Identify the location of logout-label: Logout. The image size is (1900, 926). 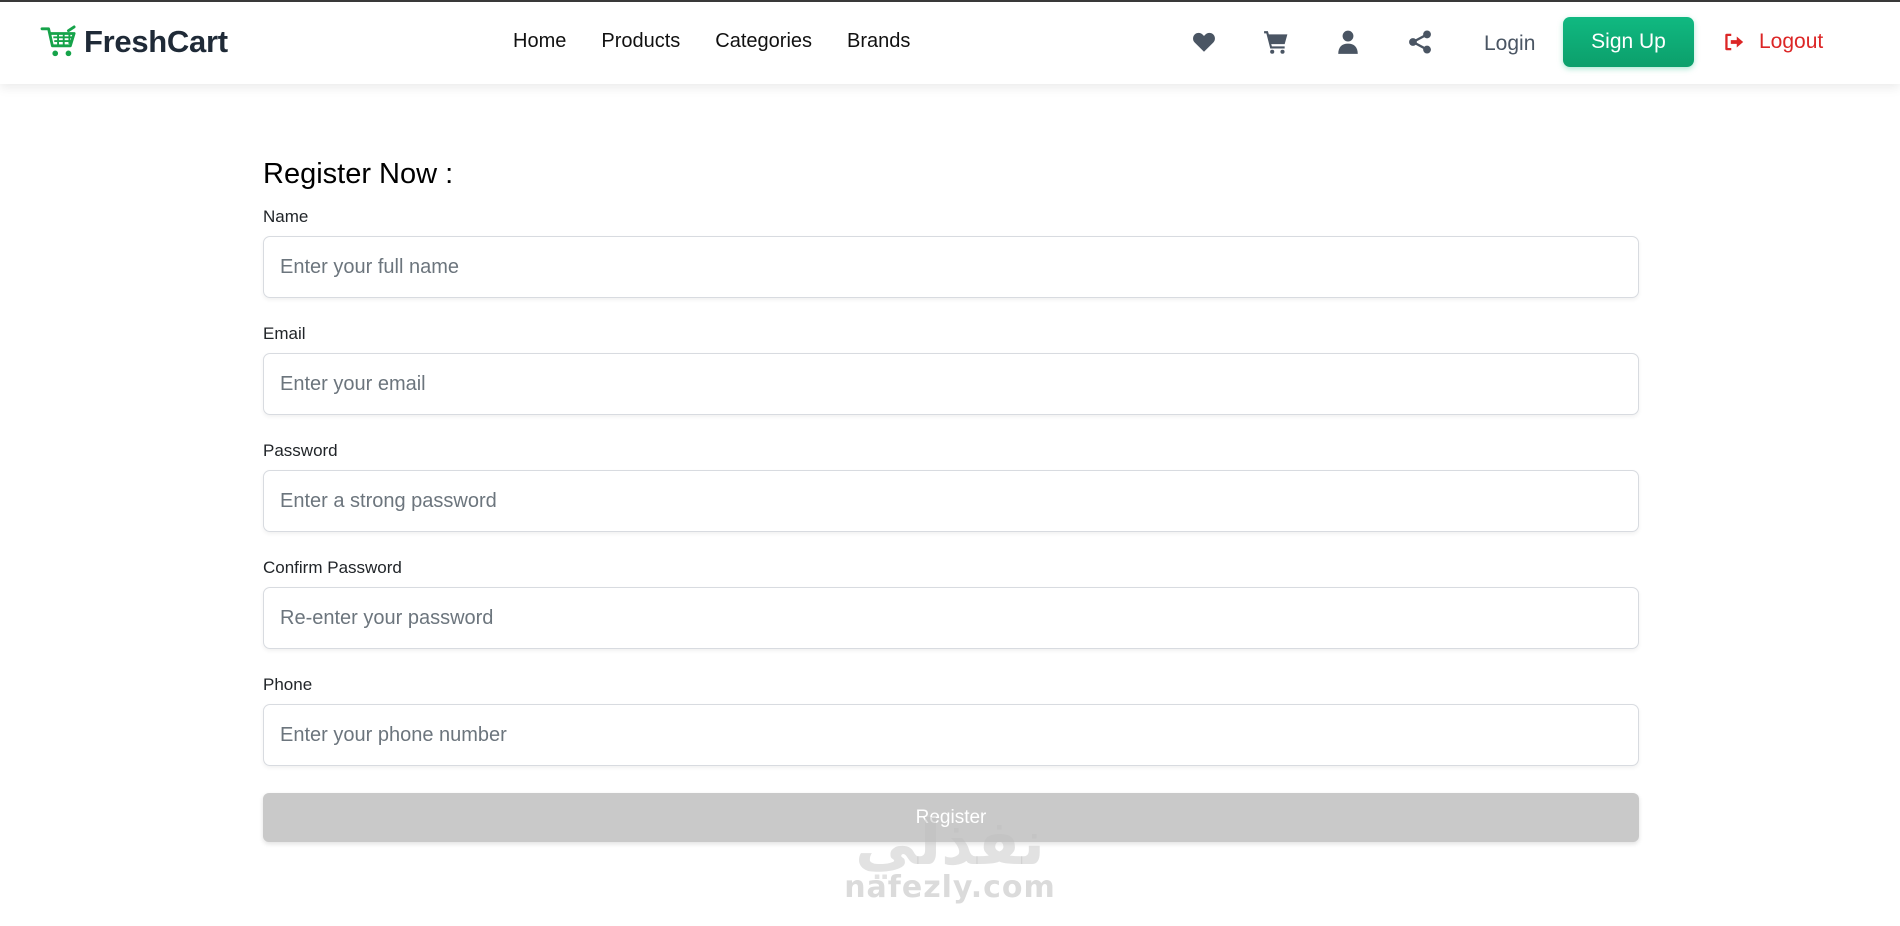
(1791, 41).